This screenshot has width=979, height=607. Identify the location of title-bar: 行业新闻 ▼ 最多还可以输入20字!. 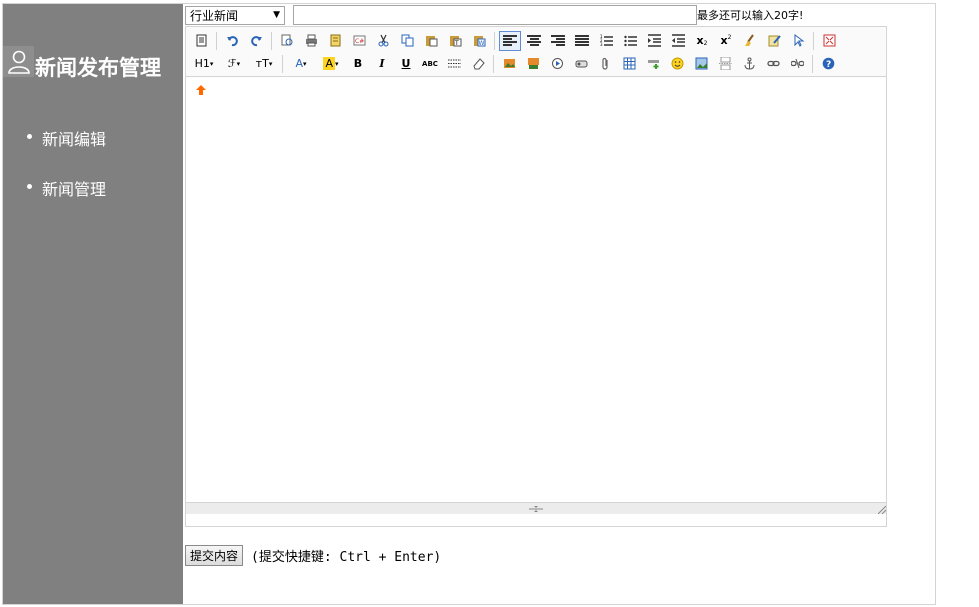
(494, 15).